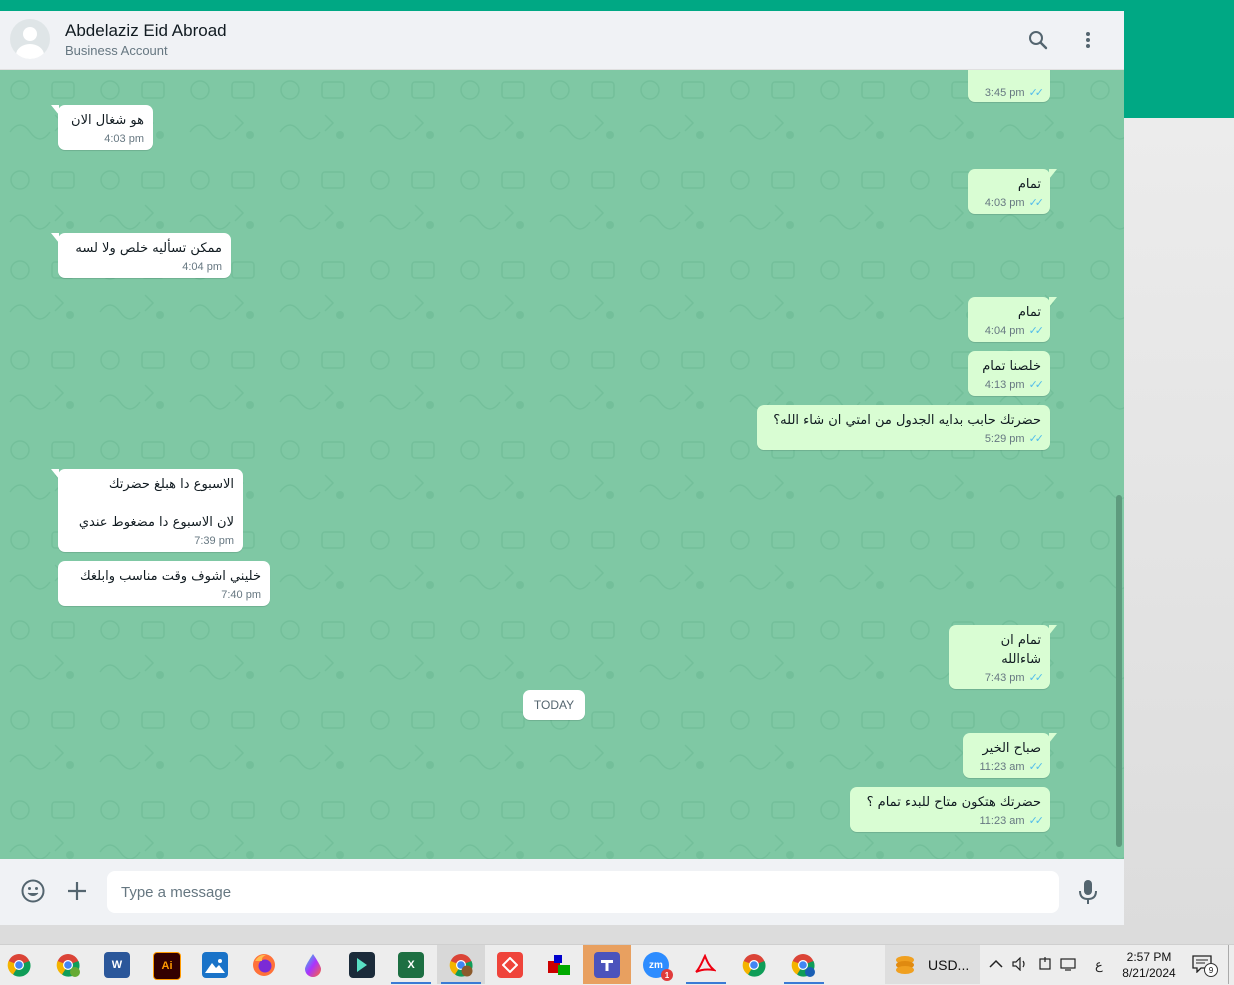 This screenshot has width=1234, height=985. I want to click on background-panel, so click(1179, 531).